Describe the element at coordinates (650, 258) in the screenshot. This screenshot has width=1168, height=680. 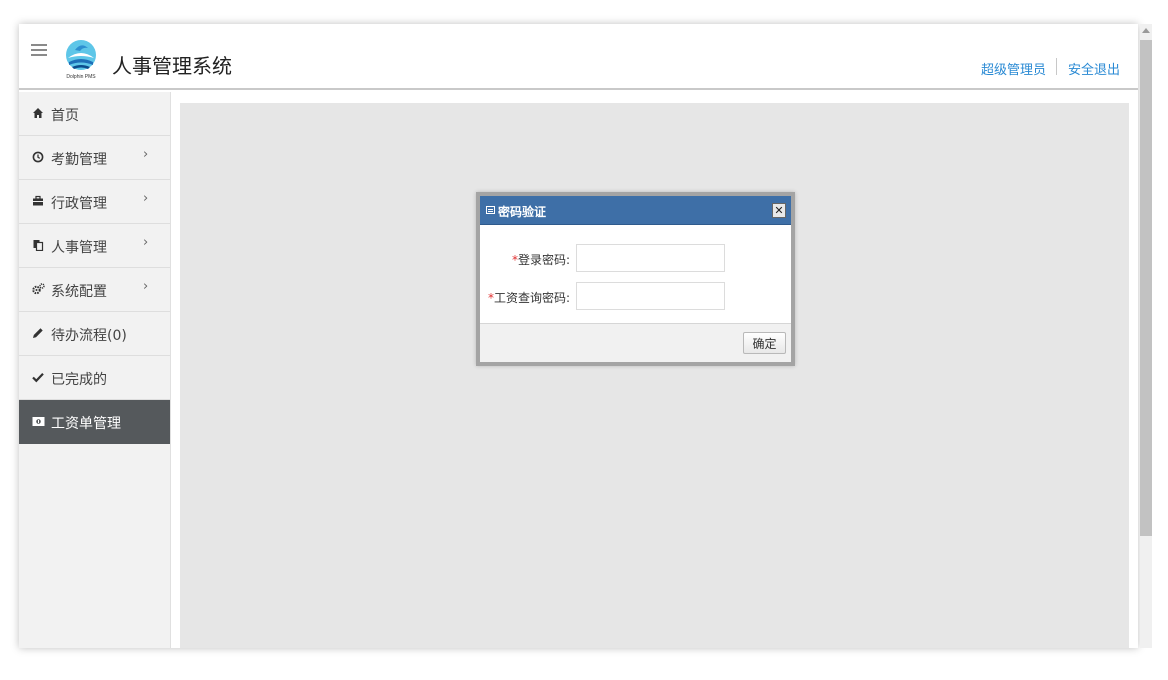
I see `login-password-input` at that location.